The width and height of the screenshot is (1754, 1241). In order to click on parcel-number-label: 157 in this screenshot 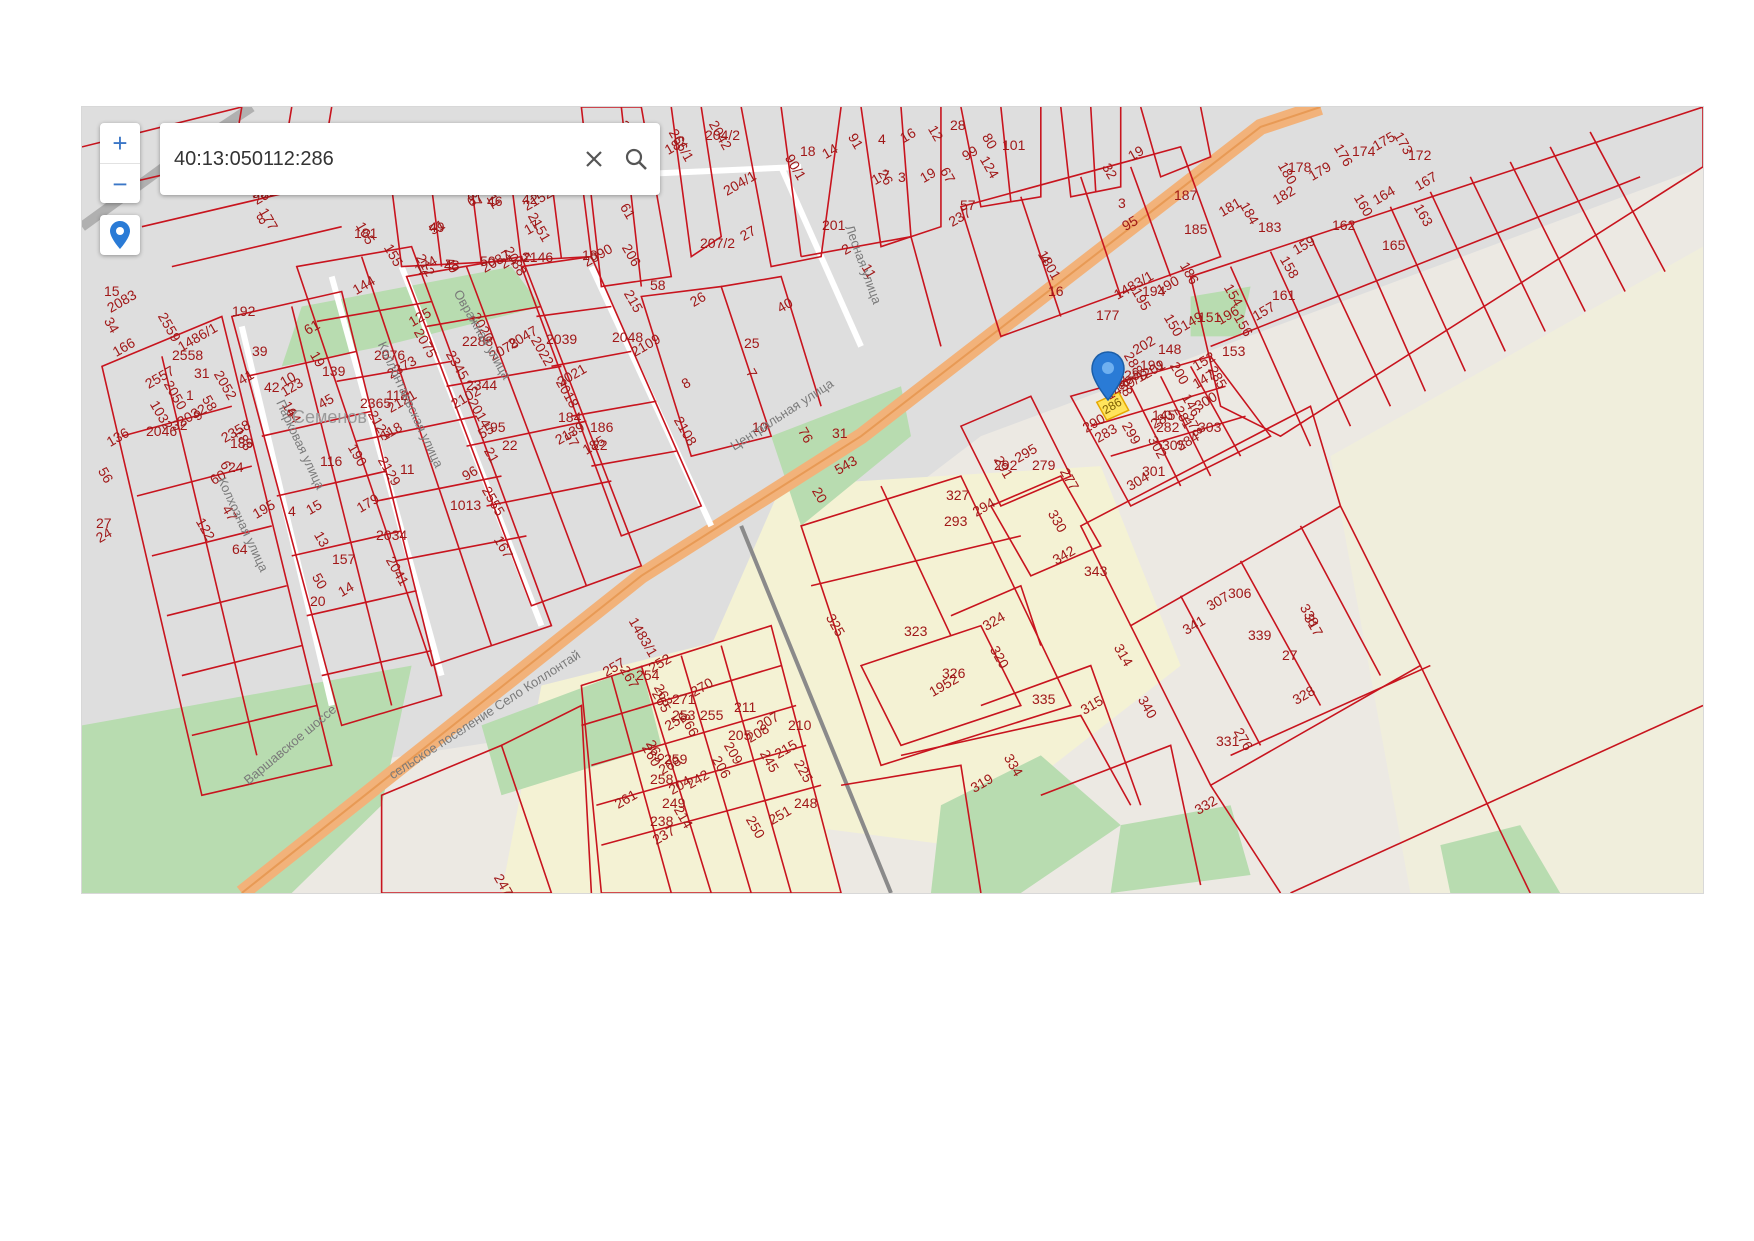, I will do `click(344, 559)`.